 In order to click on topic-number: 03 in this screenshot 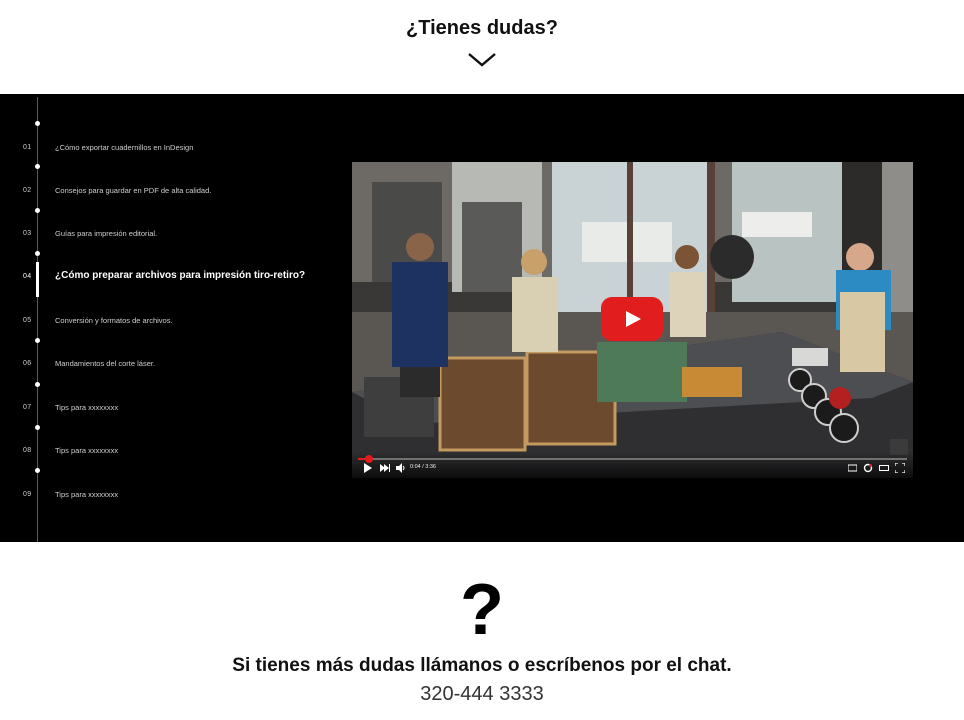, I will do `click(27, 233)`.